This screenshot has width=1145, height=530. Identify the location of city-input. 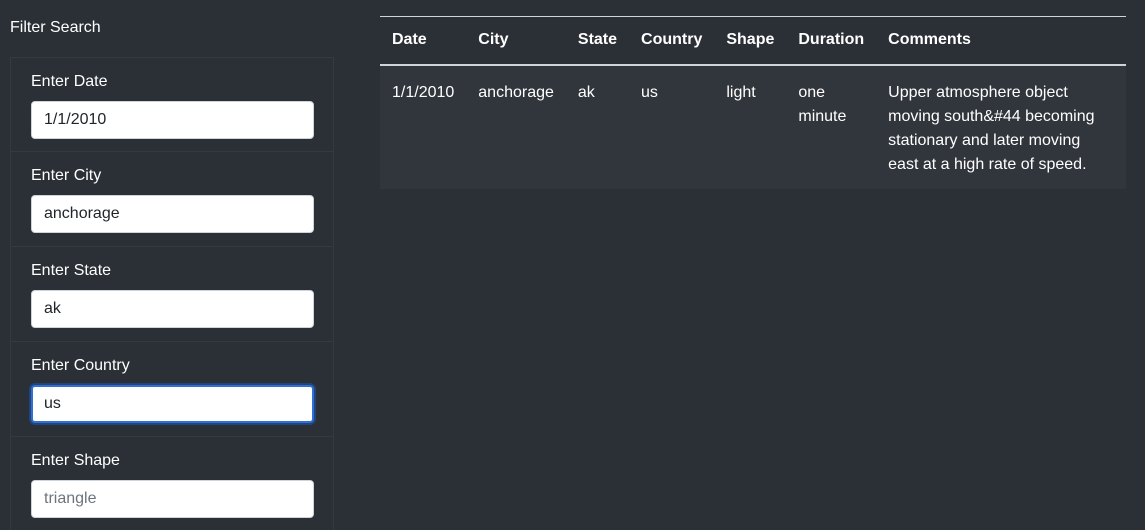
(172, 214).